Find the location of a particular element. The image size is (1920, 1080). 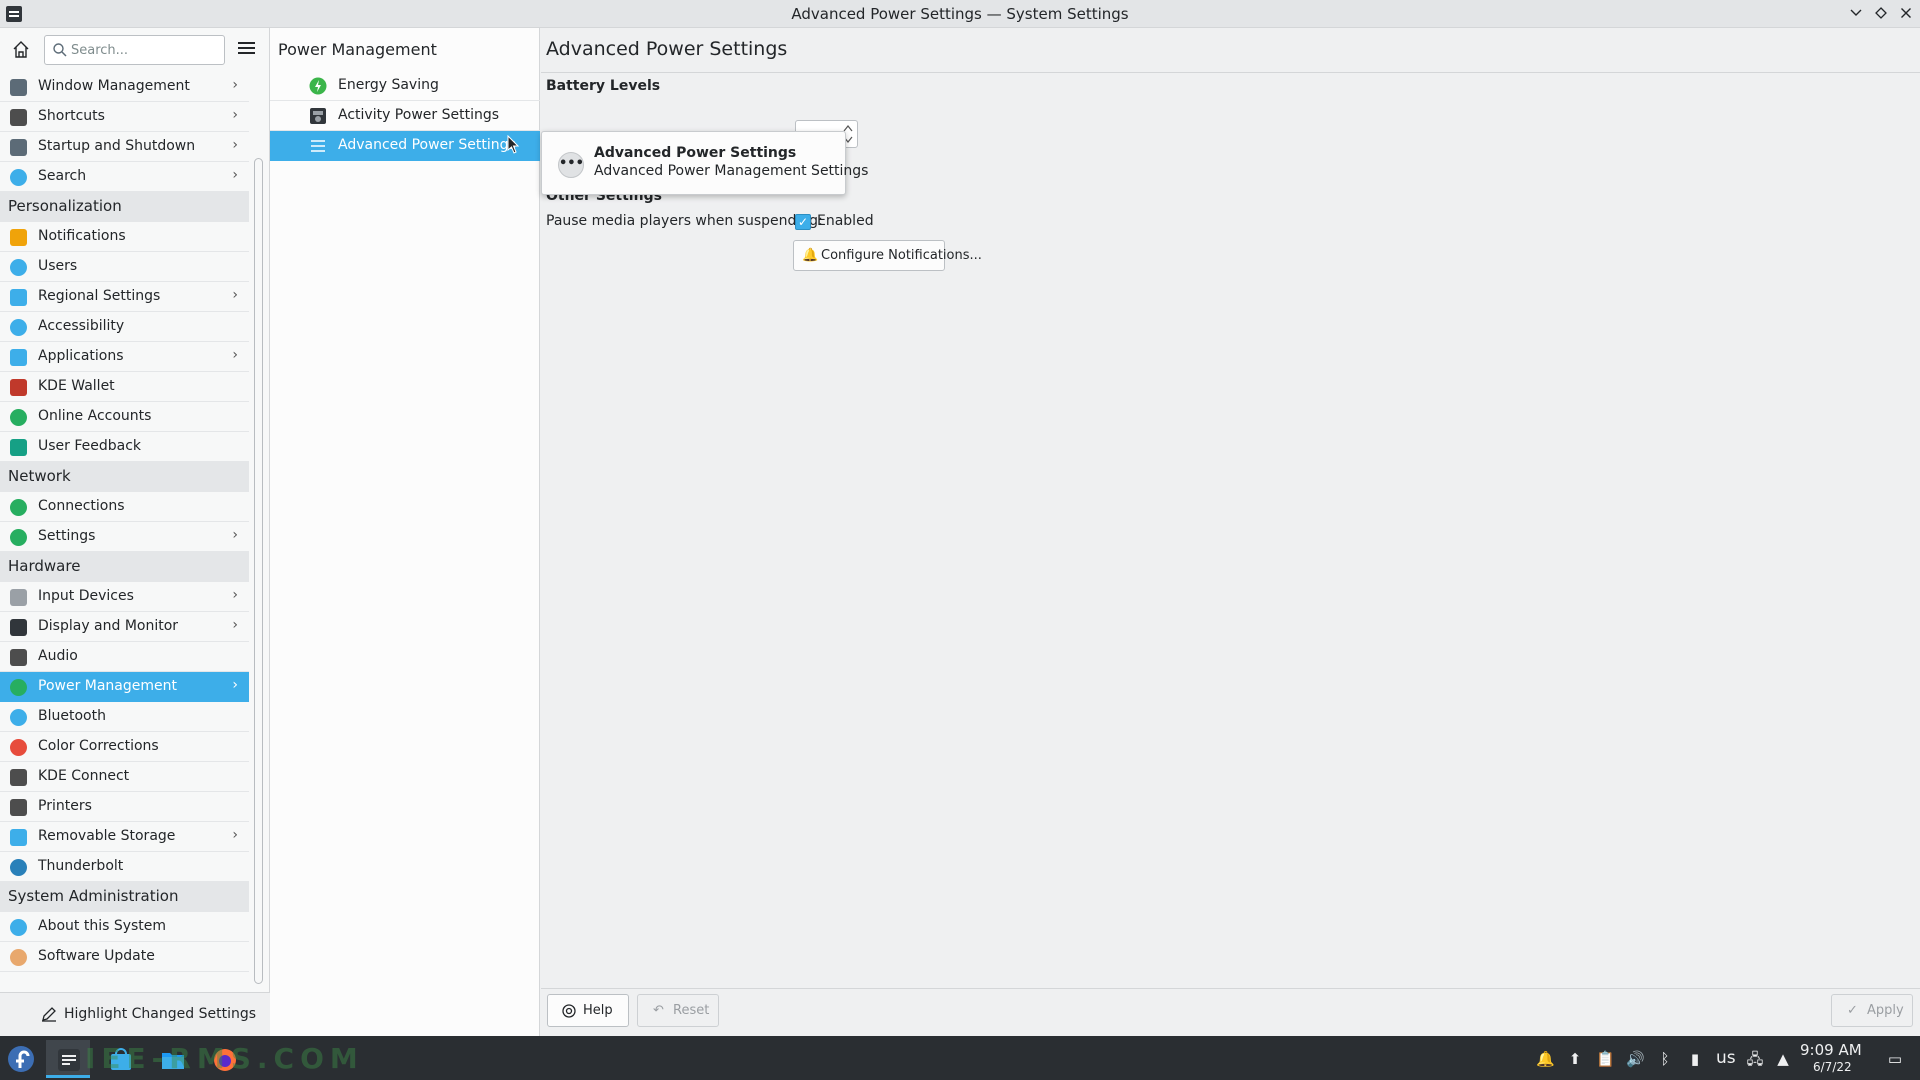

sidebar-item-label: Display and Monitor is located at coordinates (108, 626).